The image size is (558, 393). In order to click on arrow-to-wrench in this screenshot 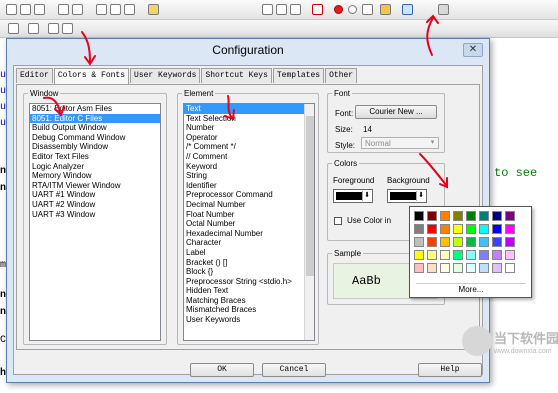, I will do `click(430, 36)`.